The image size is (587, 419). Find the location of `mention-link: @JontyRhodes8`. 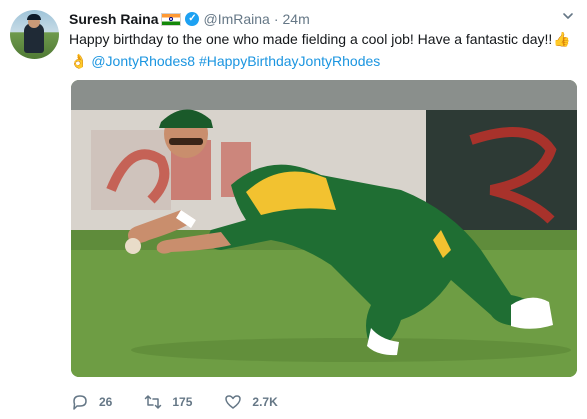

mention-link: @JontyRhodes8 is located at coordinates (143, 61).